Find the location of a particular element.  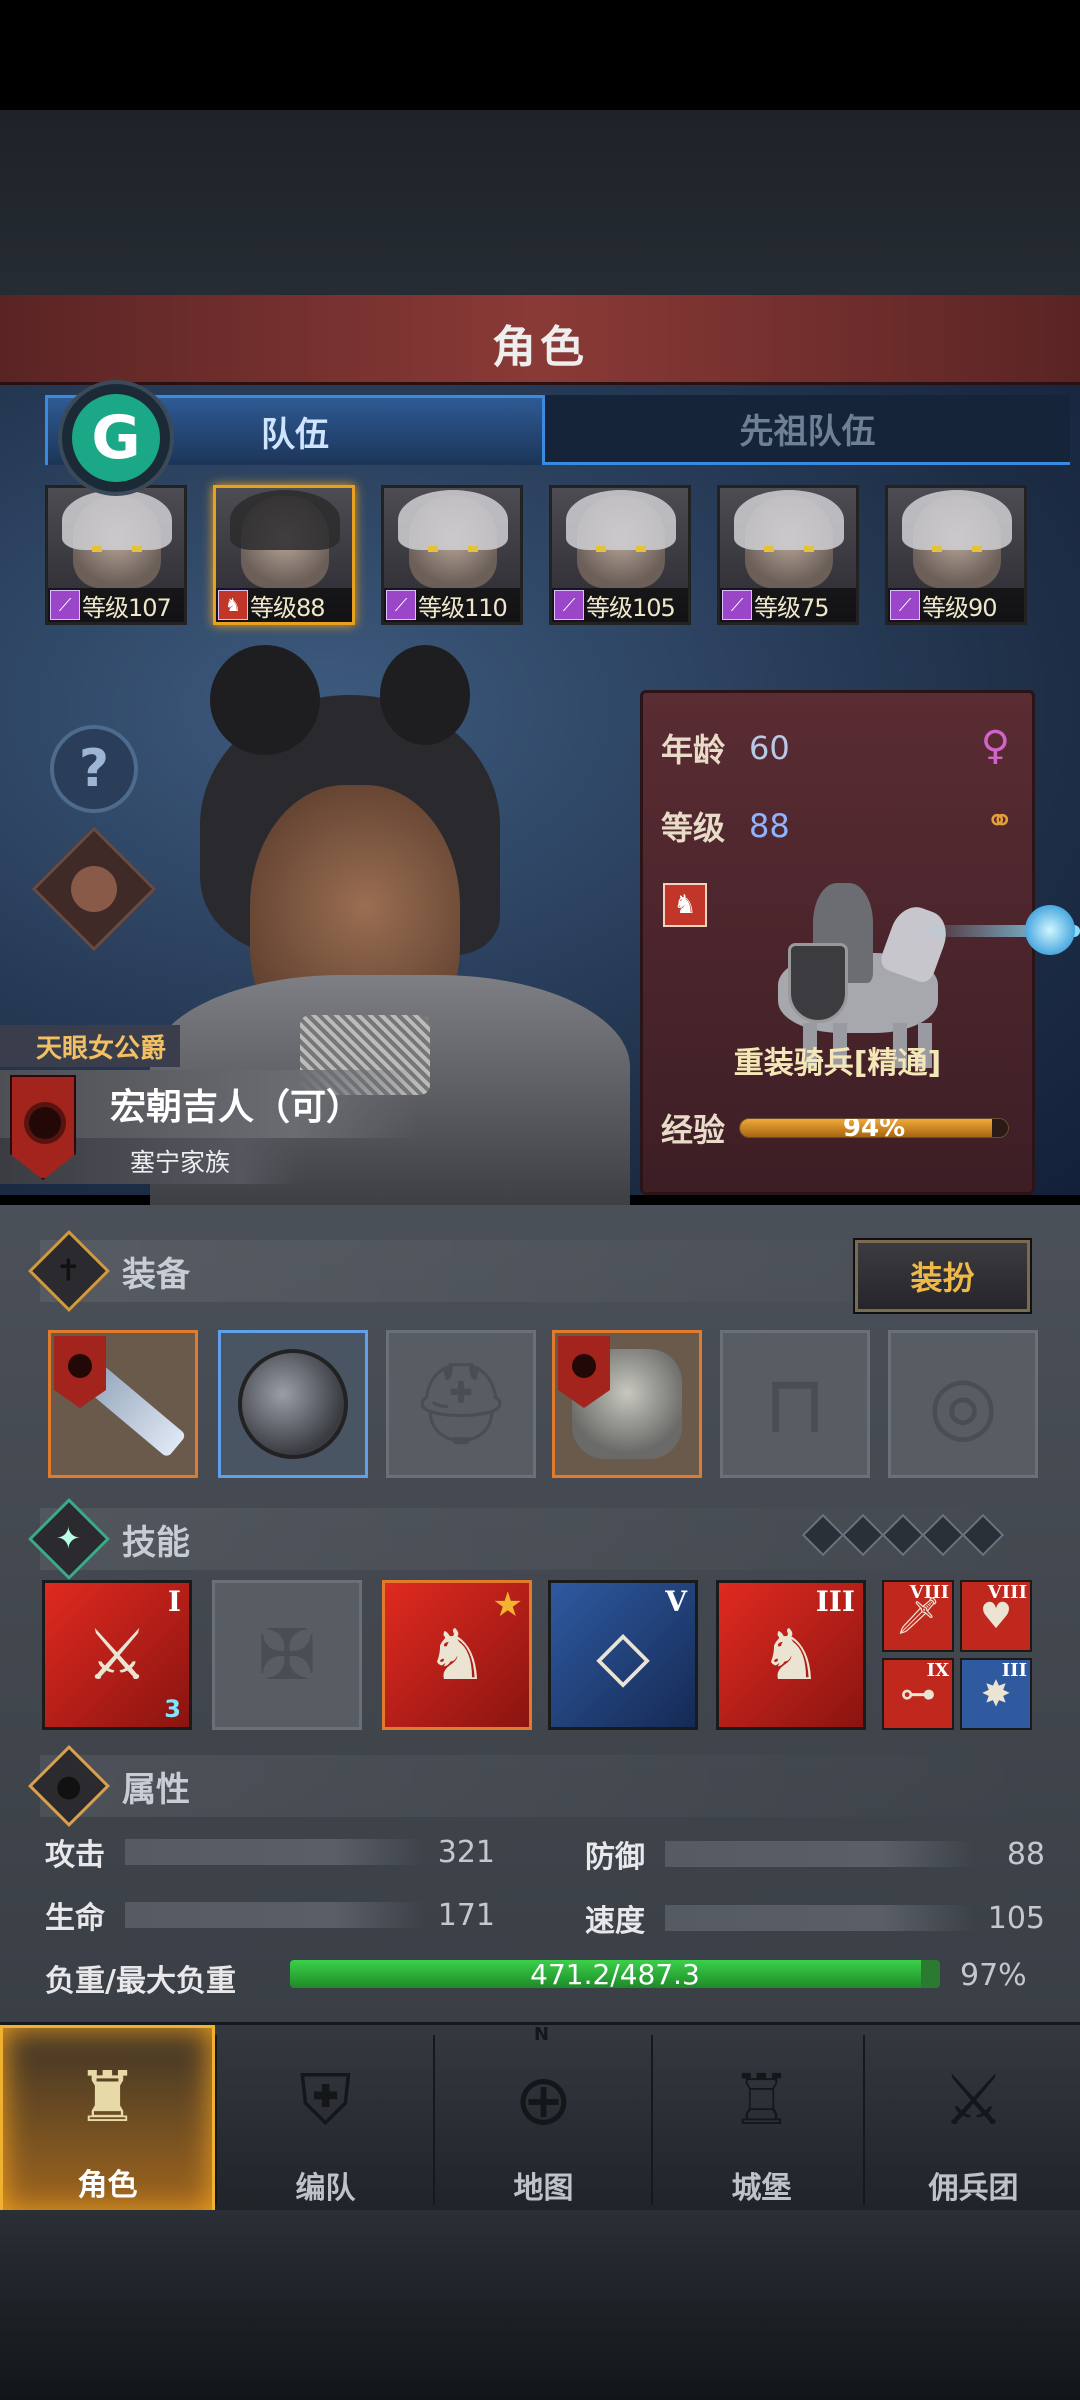

dress-button: 装扮 is located at coordinates (942, 1276).